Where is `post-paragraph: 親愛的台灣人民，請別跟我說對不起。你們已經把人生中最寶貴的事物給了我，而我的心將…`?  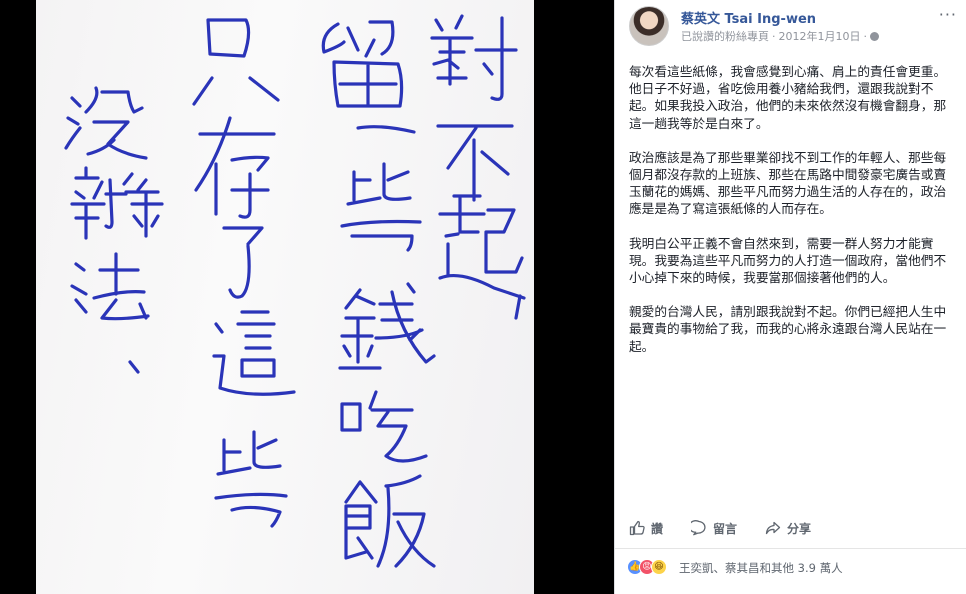 post-paragraph: 親愛的台灣人民，請別跟我說對不起。你們已經把人生中最寶貴的事物給了我，而我的心將… is located at coordinates (788, 329).